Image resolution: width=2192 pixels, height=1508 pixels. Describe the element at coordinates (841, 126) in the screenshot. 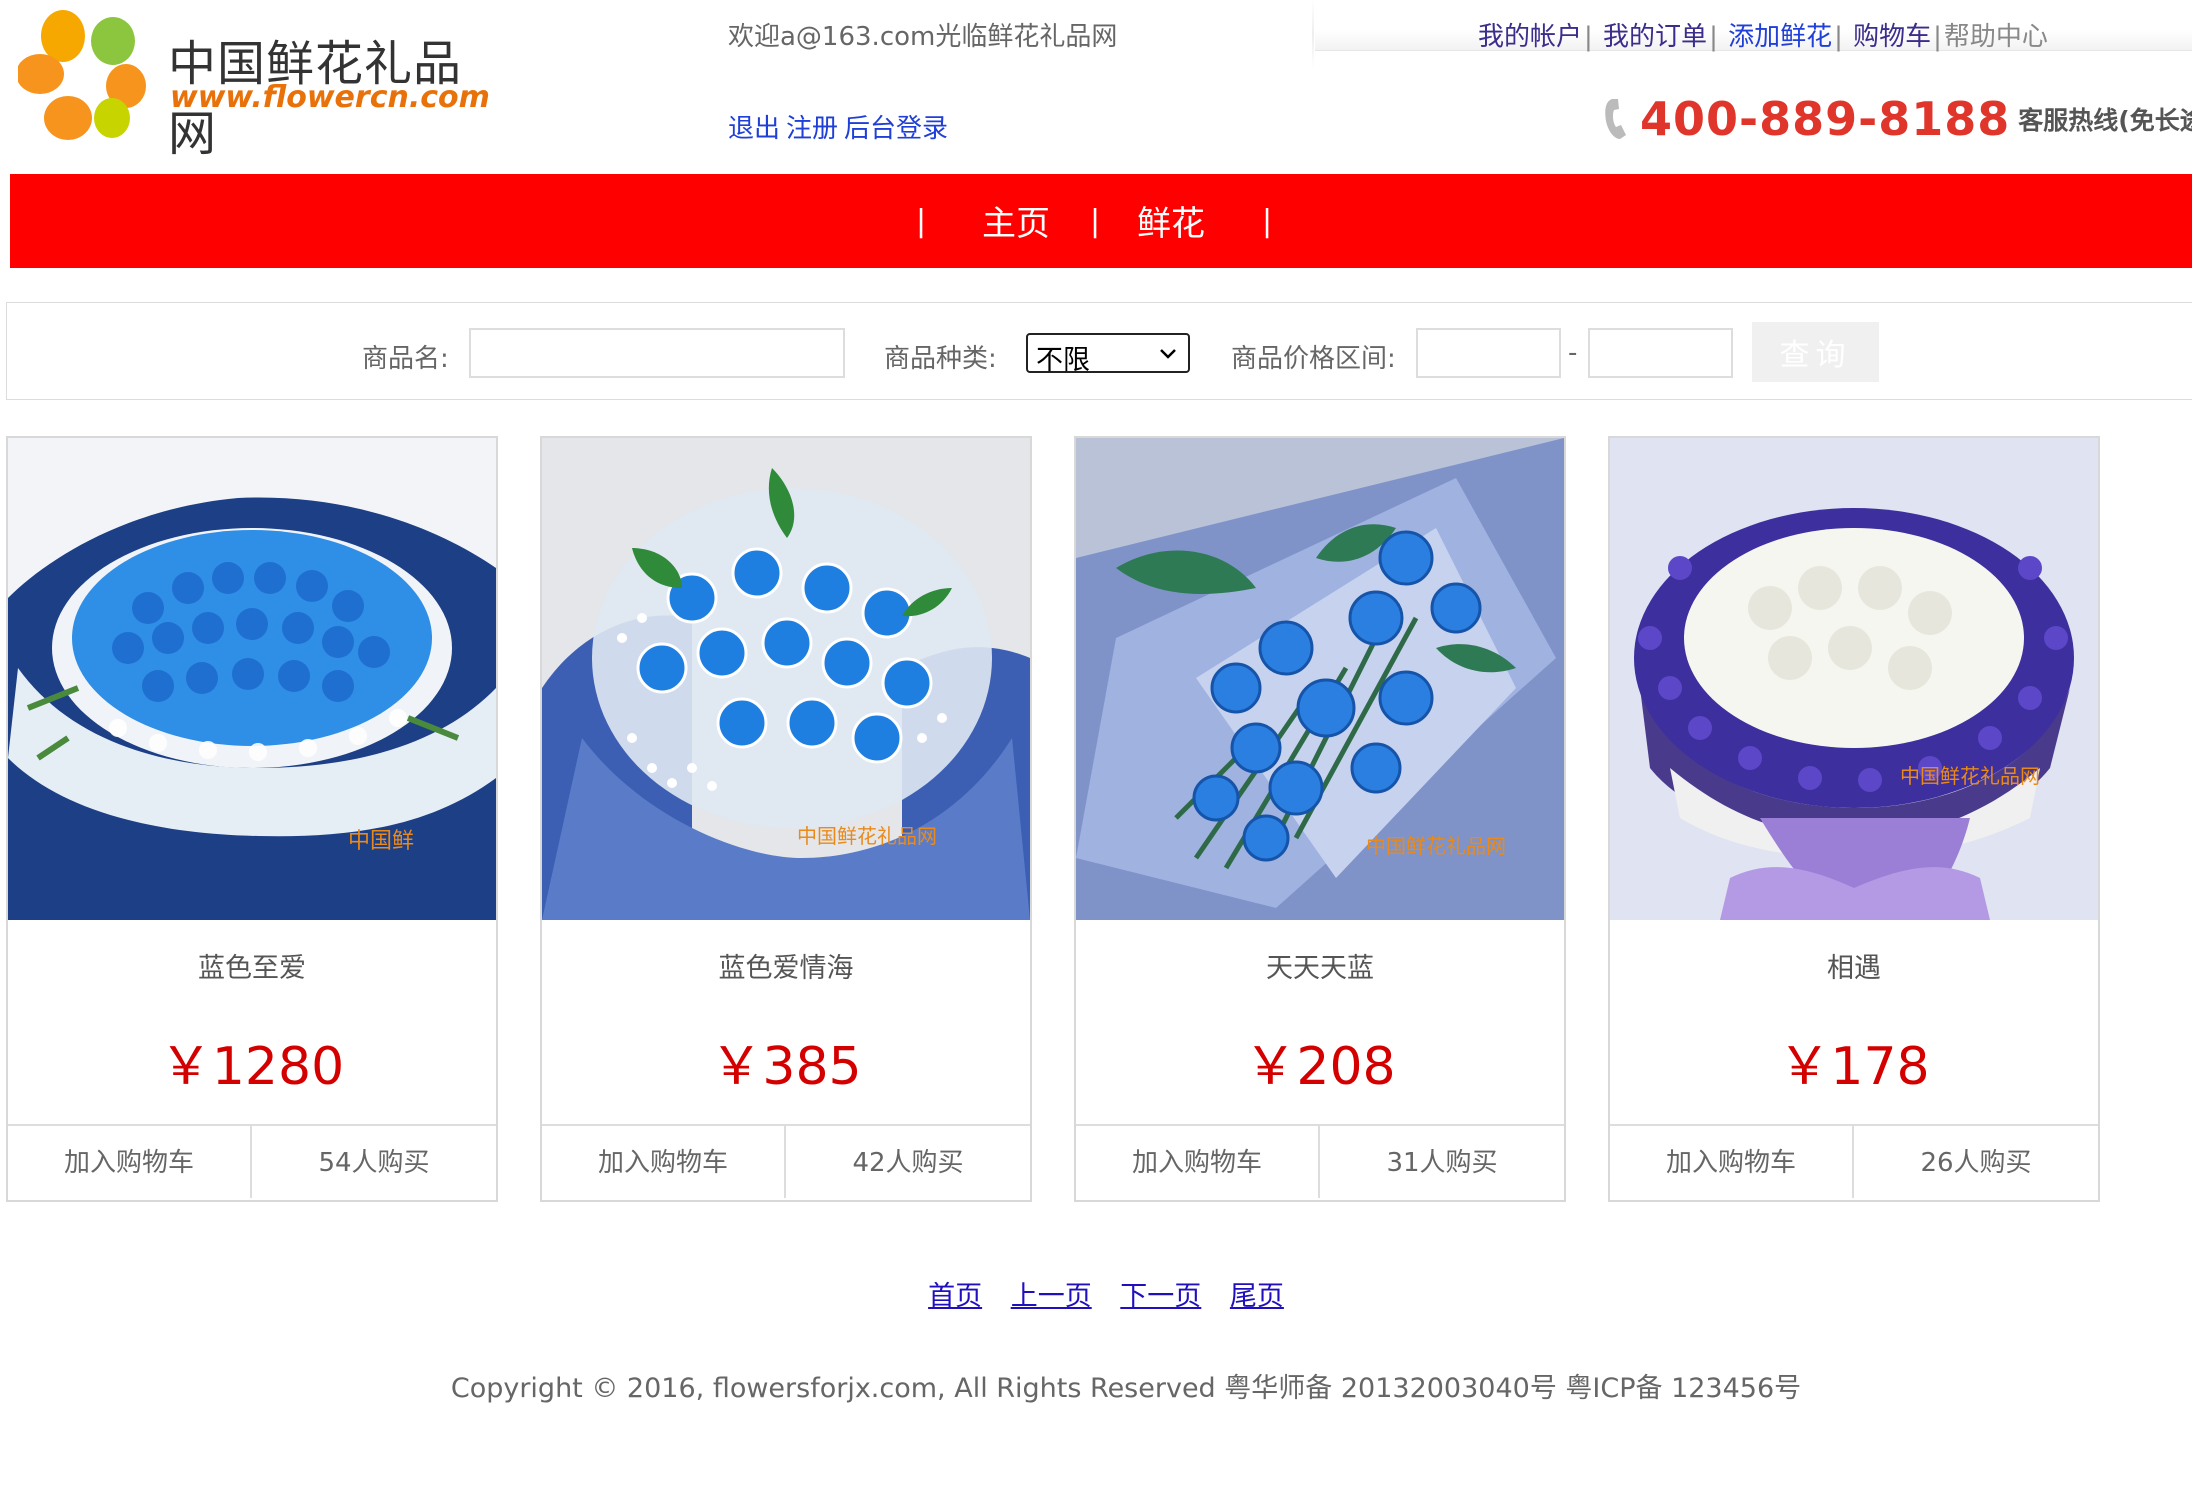

I see `auth-links: 退出 注册 后台登录` at that location.